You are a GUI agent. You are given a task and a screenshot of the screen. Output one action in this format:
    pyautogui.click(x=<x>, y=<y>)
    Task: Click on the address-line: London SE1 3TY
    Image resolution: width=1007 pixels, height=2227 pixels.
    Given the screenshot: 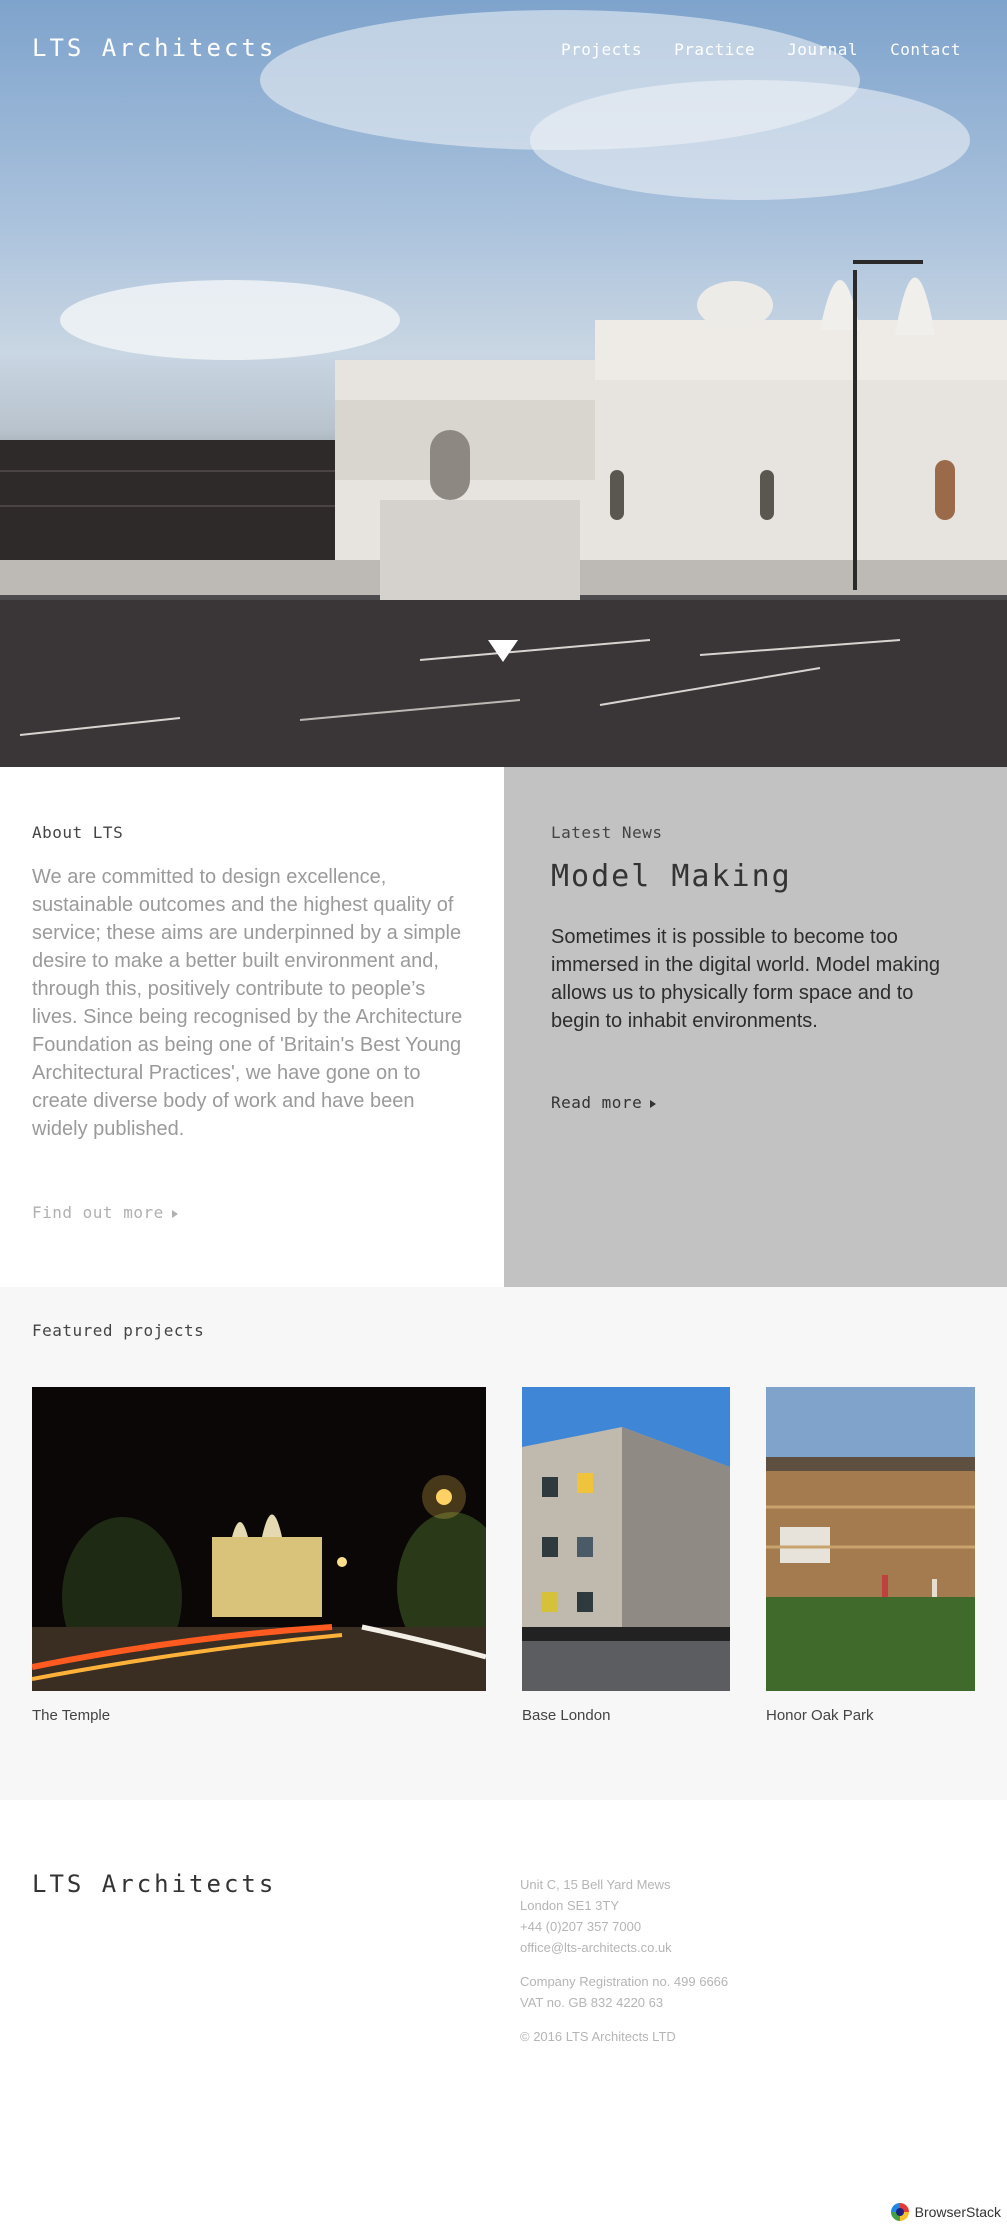 What is the action you would take?
    pyautogui.click(x=570, y=1905)
    